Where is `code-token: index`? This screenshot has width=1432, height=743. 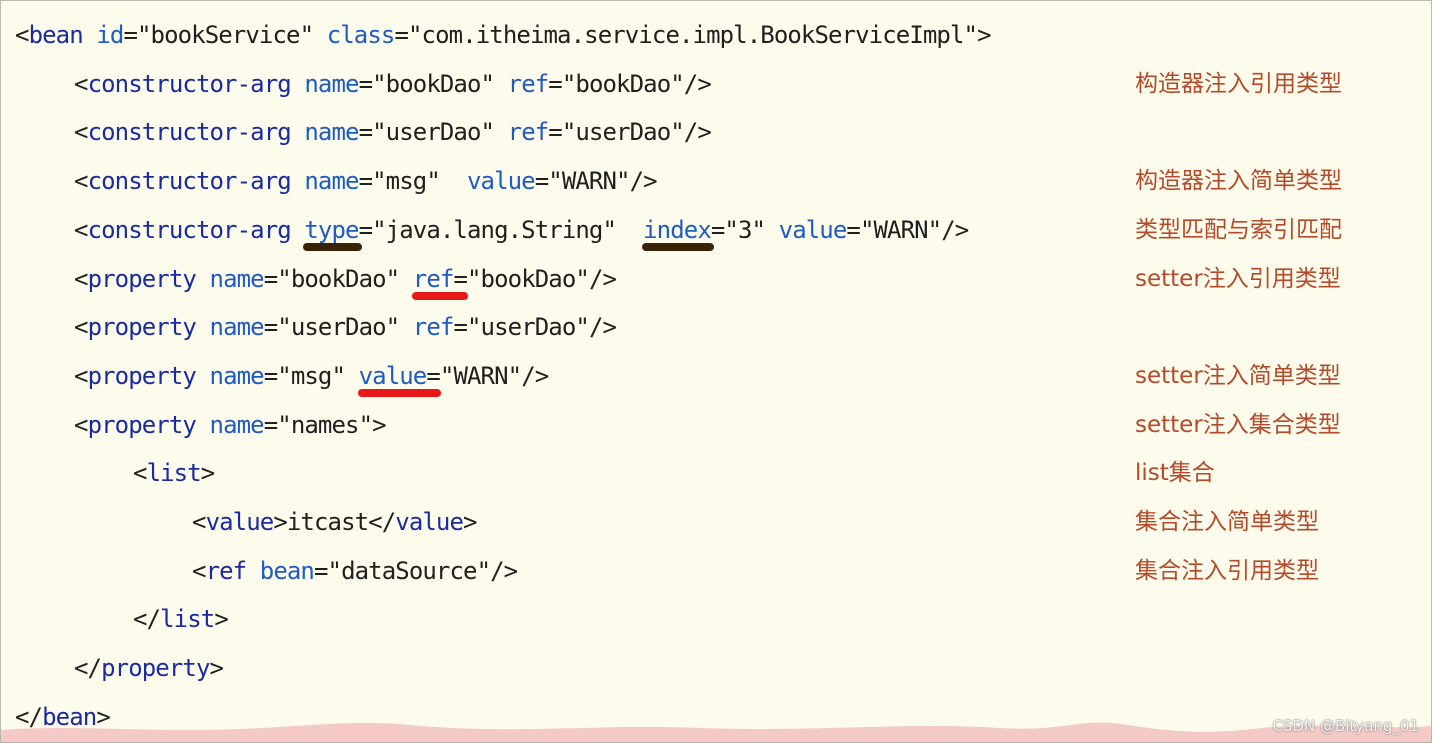
code-token: index is located at coordinates (677, 229).